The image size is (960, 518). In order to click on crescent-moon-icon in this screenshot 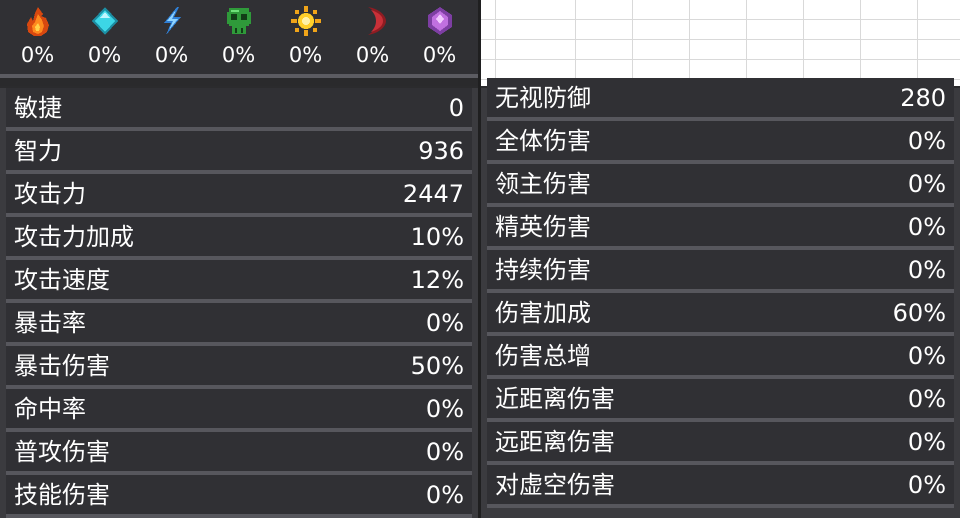, I will do `click(373, 21)`.